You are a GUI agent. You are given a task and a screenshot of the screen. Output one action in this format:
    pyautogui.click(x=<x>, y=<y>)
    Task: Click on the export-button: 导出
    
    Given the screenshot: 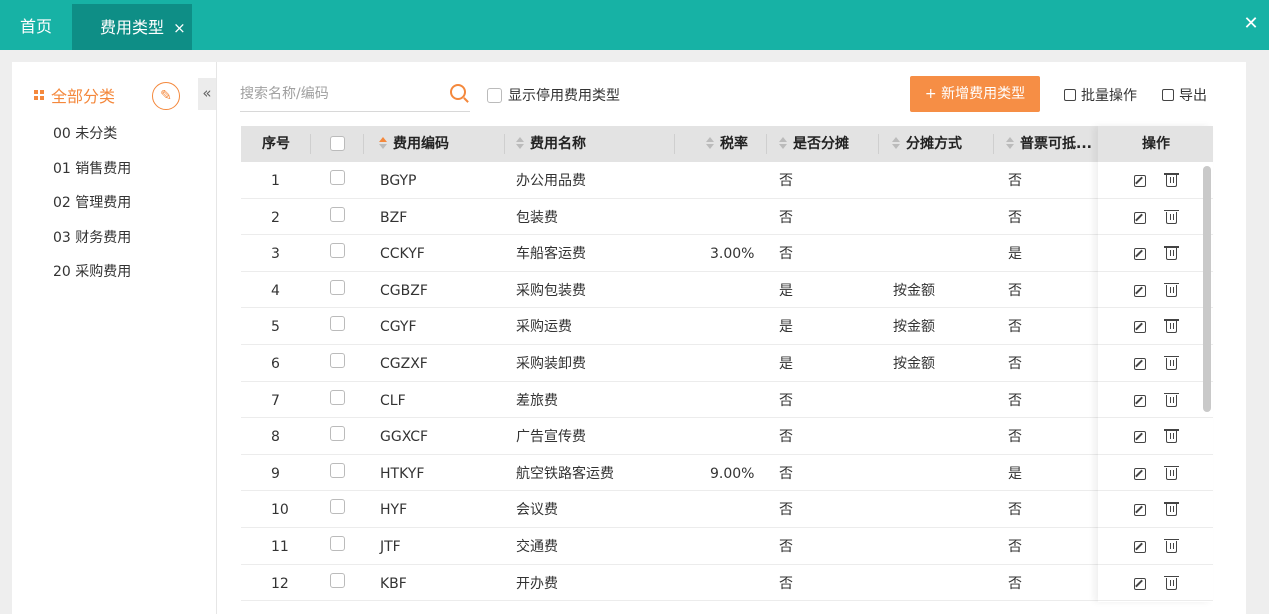 What is the action you would take?
    pyautogui.click(x=1184, y=95)
    